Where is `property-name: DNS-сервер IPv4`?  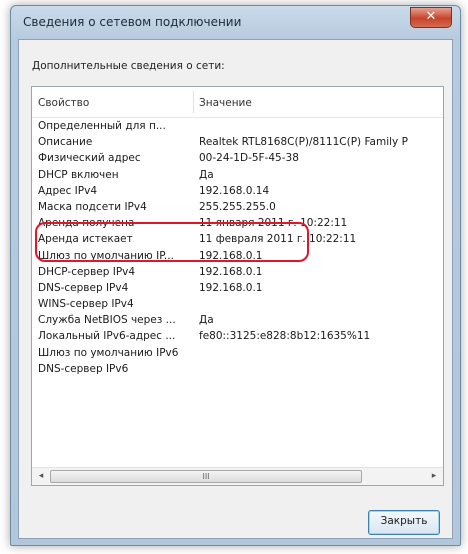 property-name: DNS-сервер IPv4 is located at coordinates (83, 287).